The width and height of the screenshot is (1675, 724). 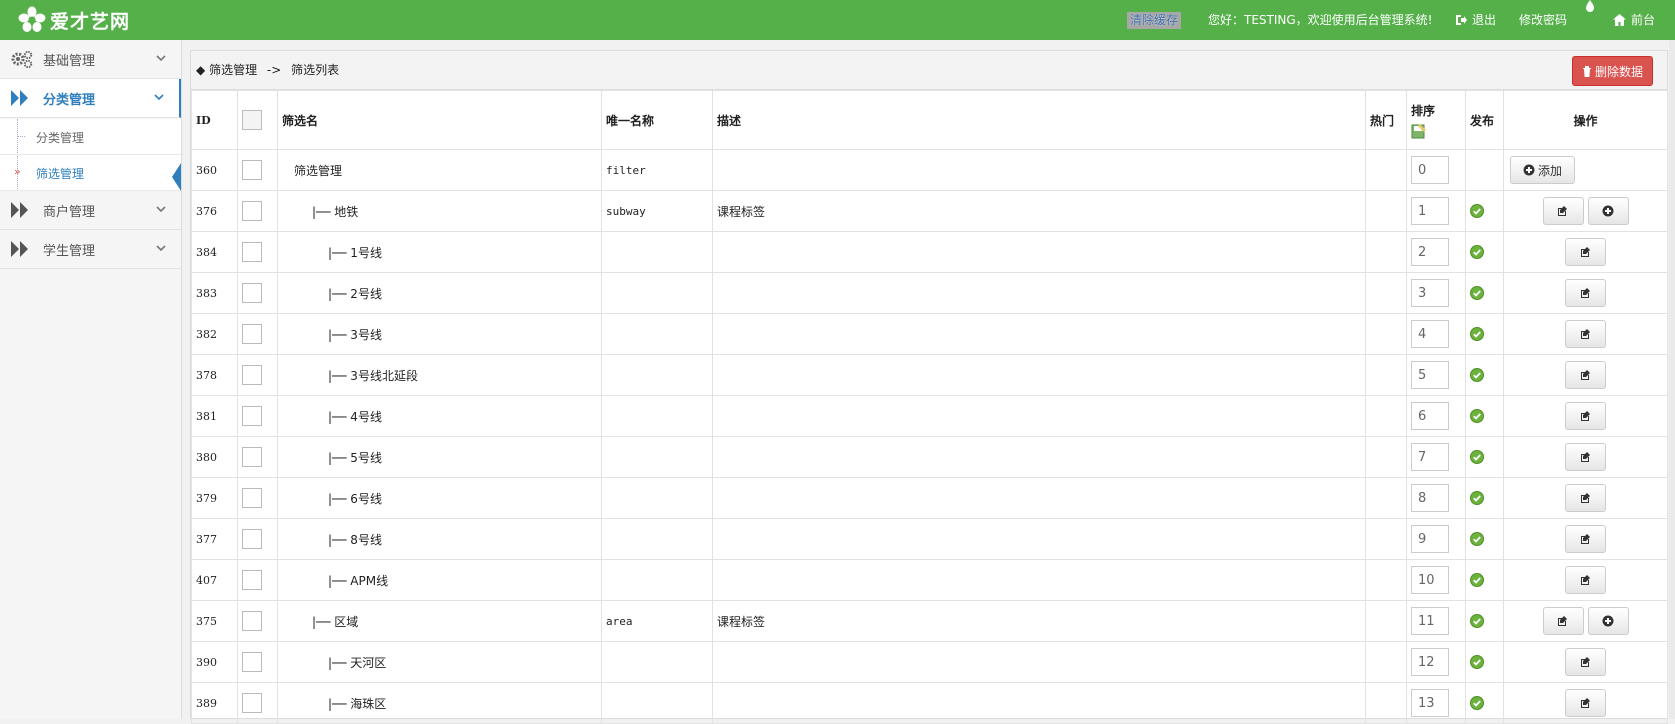 What do you see at coordinates (1618, 71) in the screenshot?
I see `delete-data-label: 删除数据` at bounding box center [1618, 71].